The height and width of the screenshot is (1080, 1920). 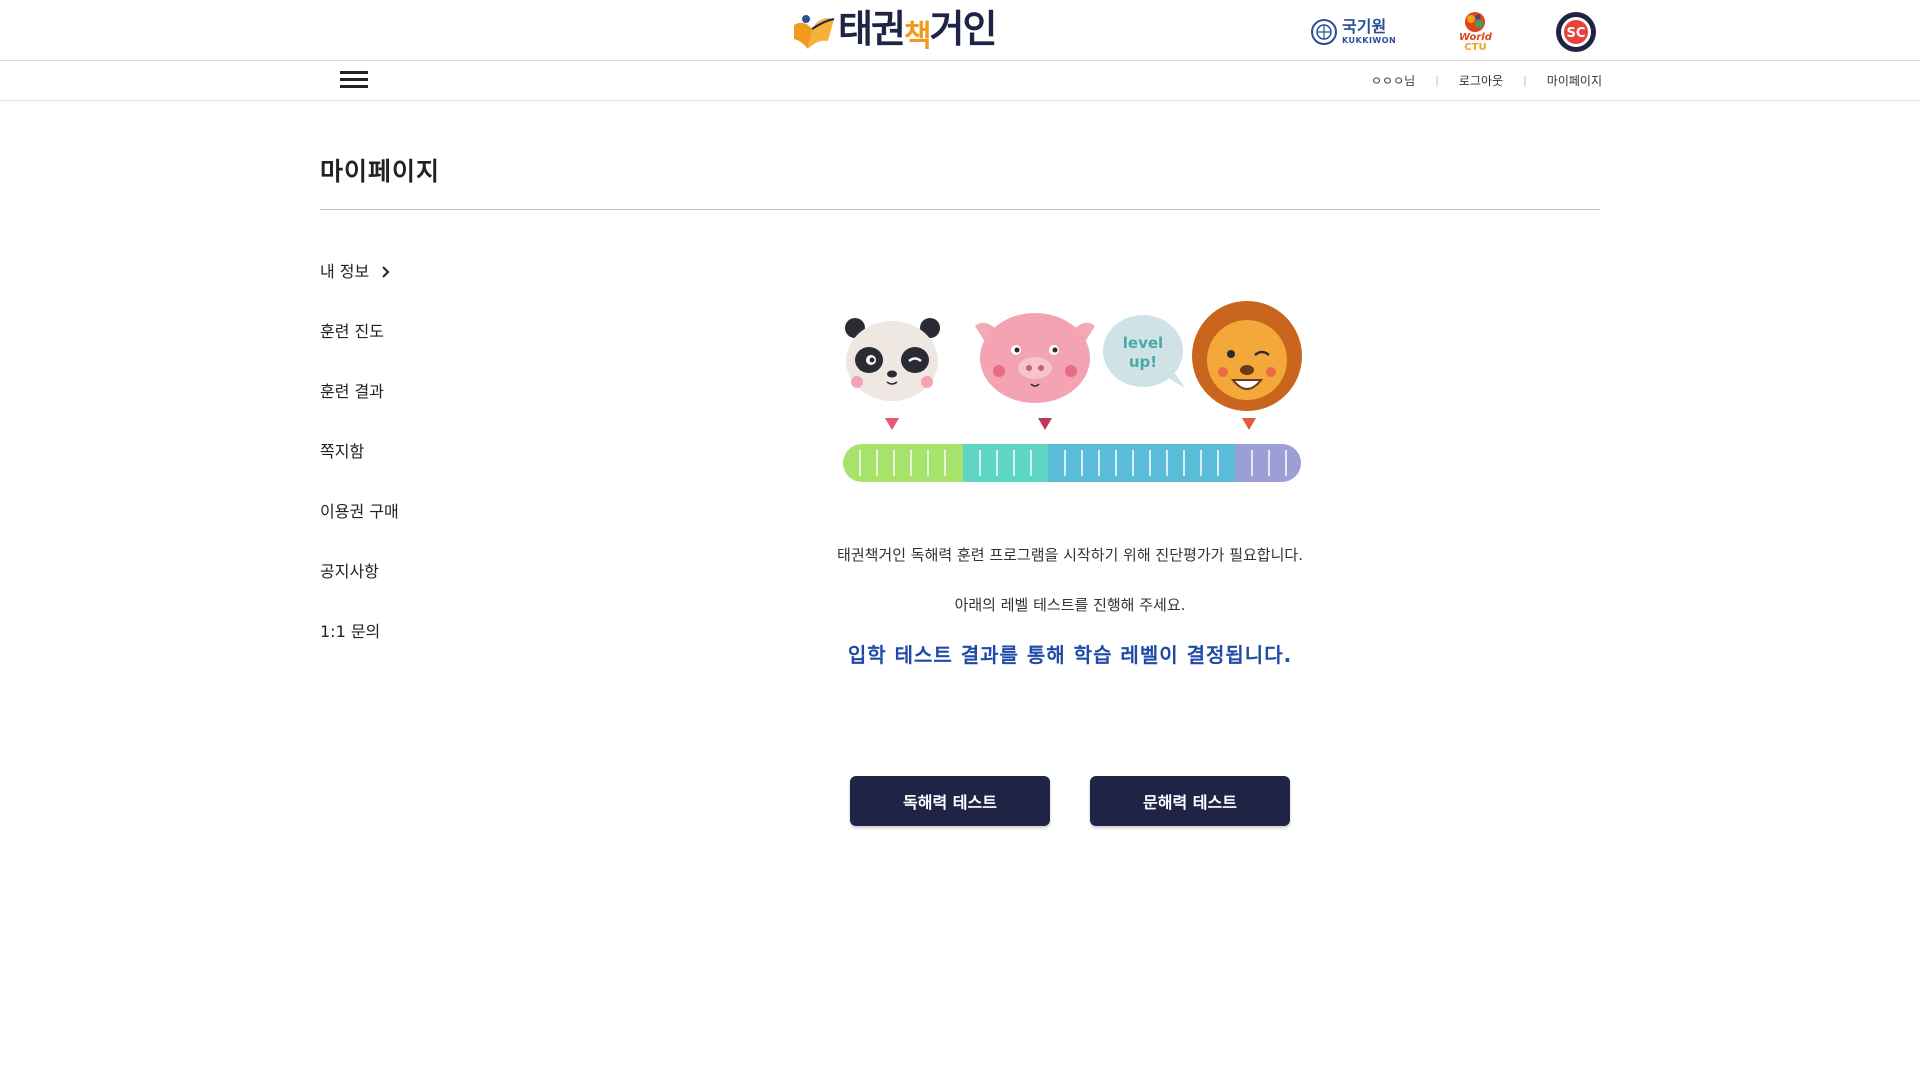 What do you see at coordinates (420, 348) in the screenshot?
I see `sidebar-item-training-progress: 훈련 진도` at bounding box center [420, 348].